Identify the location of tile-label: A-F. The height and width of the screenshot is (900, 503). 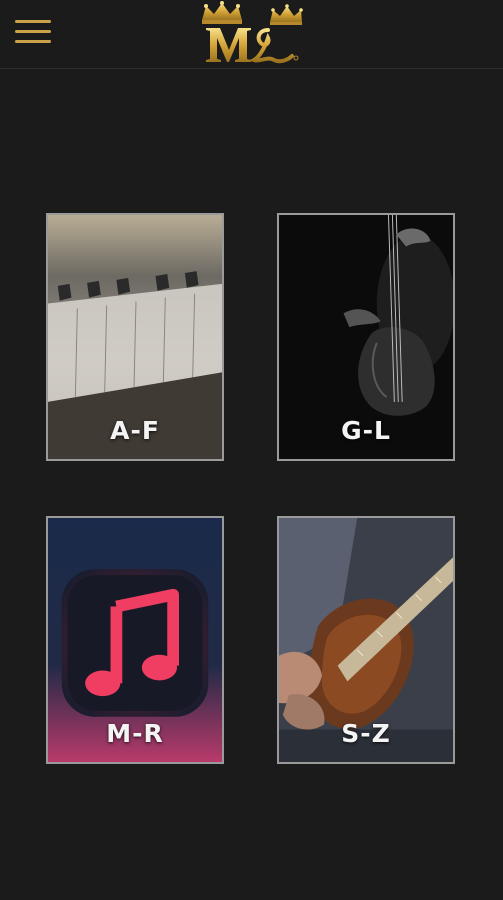
(135, 430).